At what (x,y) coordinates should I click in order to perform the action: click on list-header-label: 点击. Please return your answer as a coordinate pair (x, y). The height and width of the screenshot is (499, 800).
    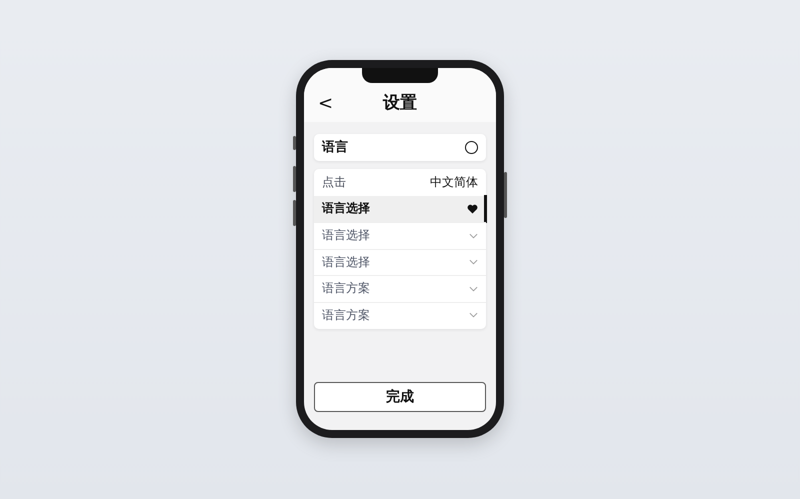
    Looking at the image, I should click on (334, 182).